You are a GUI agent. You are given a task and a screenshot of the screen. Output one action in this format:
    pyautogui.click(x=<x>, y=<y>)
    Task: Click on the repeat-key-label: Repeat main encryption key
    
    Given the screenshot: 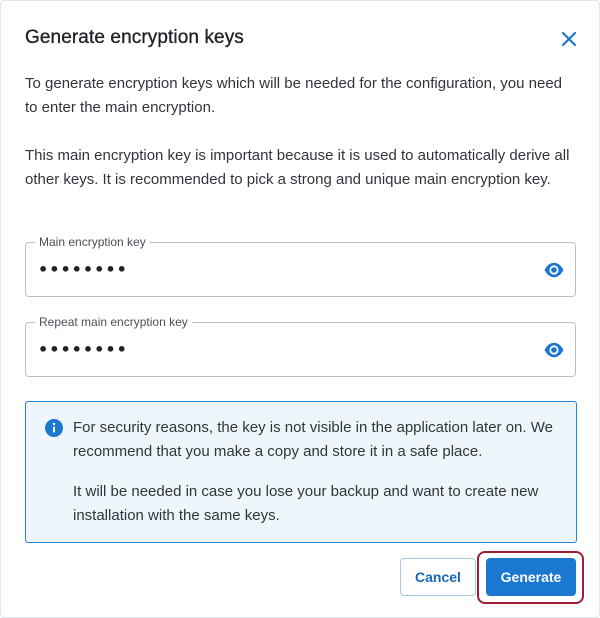 What is the action you would take?
    pyautogui.click(x=113, y=322)
    